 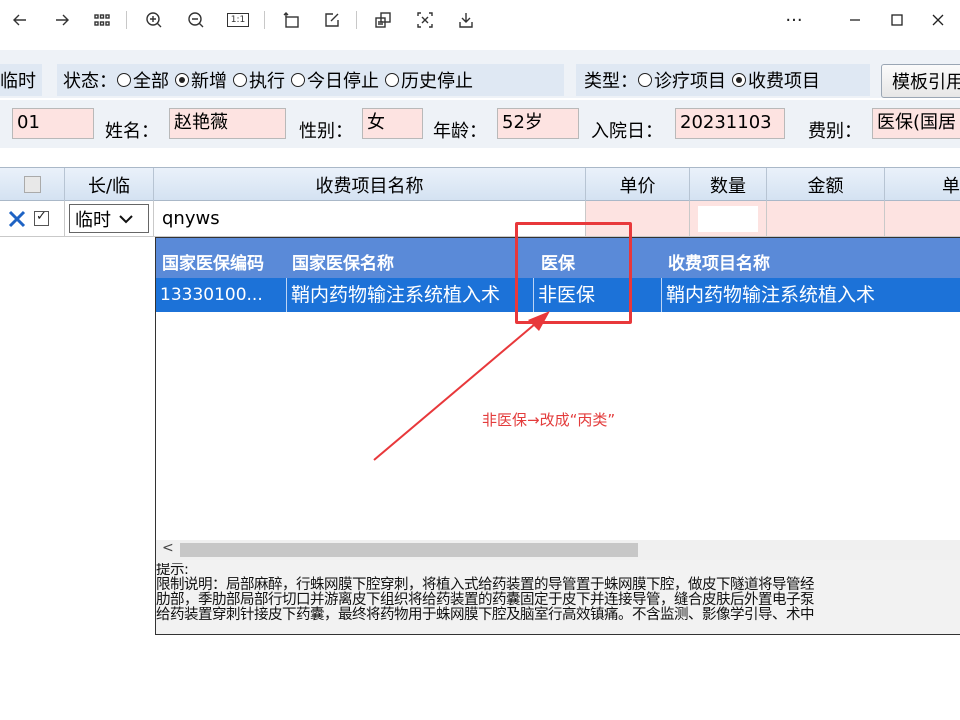 I want to click on annotation-text: 非医保→改成“丙类”, so click(x=549, y=420).